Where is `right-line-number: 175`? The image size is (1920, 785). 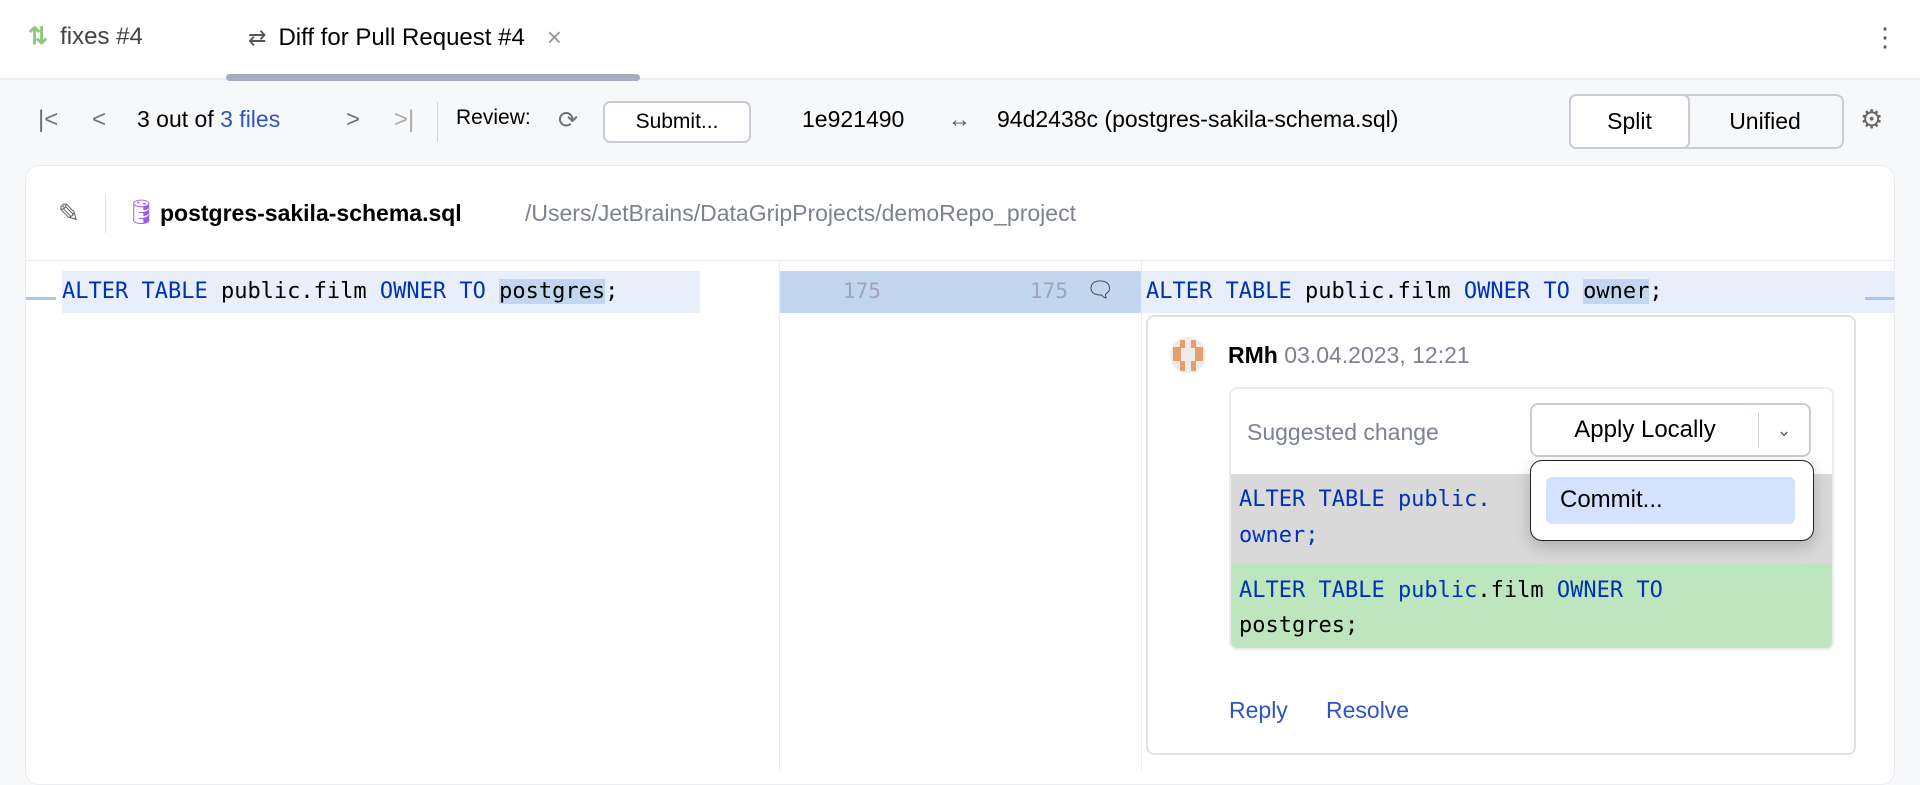 right-line-number: 175 is located at coordinates (1049, 291).